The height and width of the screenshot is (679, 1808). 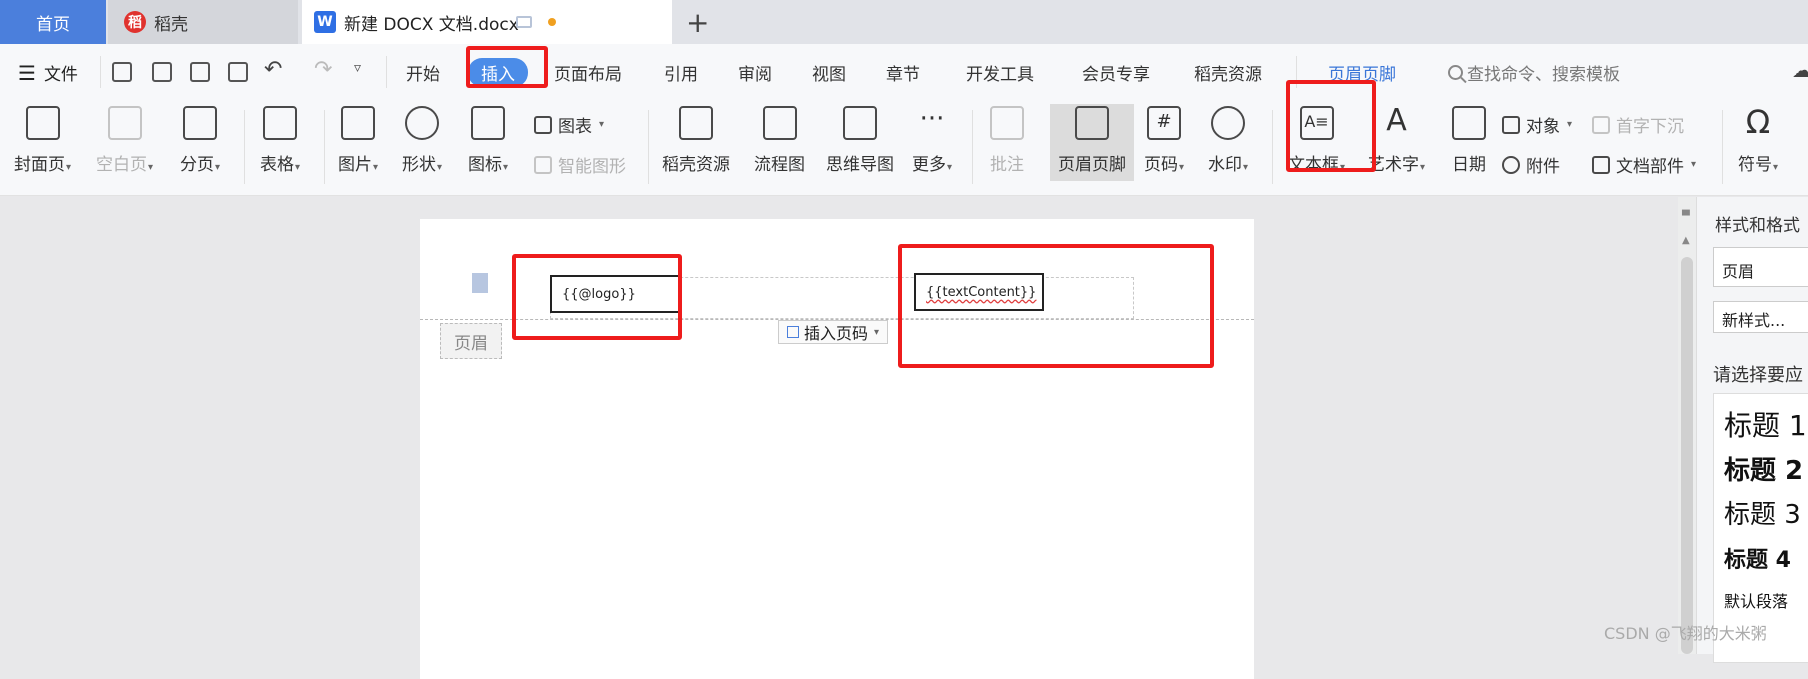 What do you see at coordinates (1685, 633) in the screenshot?
I see `csdn-watermark: CSDN @飞翔的大米粥` at bounding box center [1685, 633].